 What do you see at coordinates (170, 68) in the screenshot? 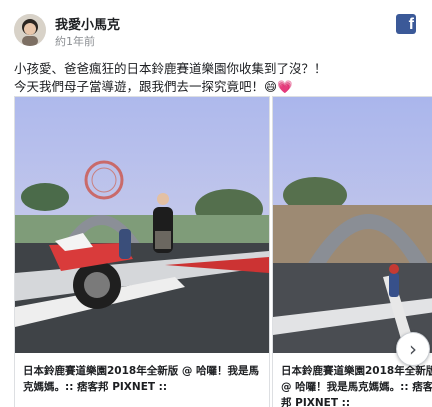
I see `post-text-line: 小孩愛、爸爸瘋狂的日本鈴鹿賽道樂園你收集到了沒？！` at bounding box center [170, 68].